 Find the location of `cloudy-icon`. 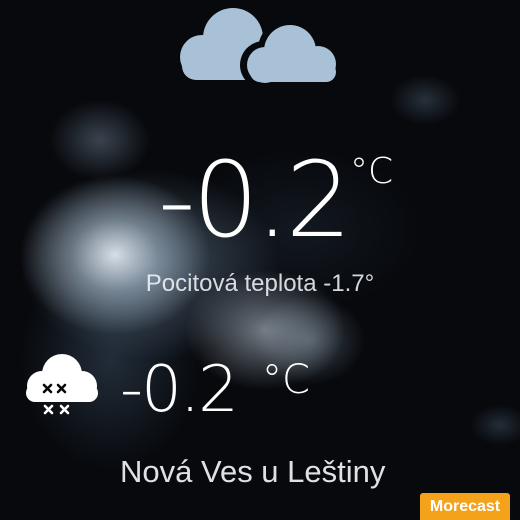

cloudy-icon is located at coordinates (261, 46).